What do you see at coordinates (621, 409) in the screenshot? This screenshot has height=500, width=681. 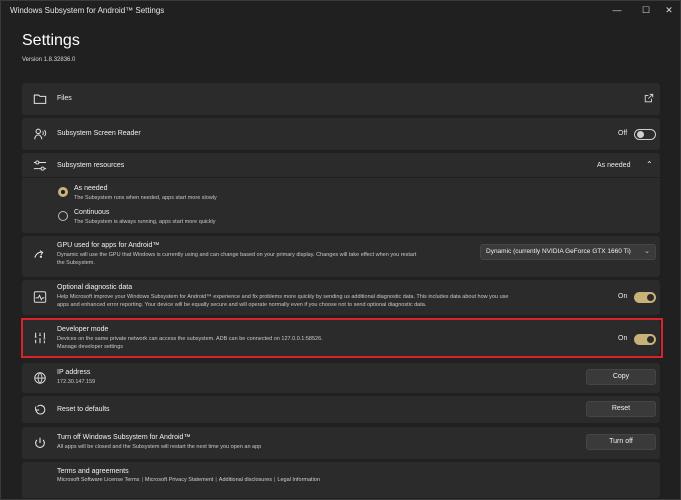 I see `reset-button: Reset` at bounding box center [621, 409].